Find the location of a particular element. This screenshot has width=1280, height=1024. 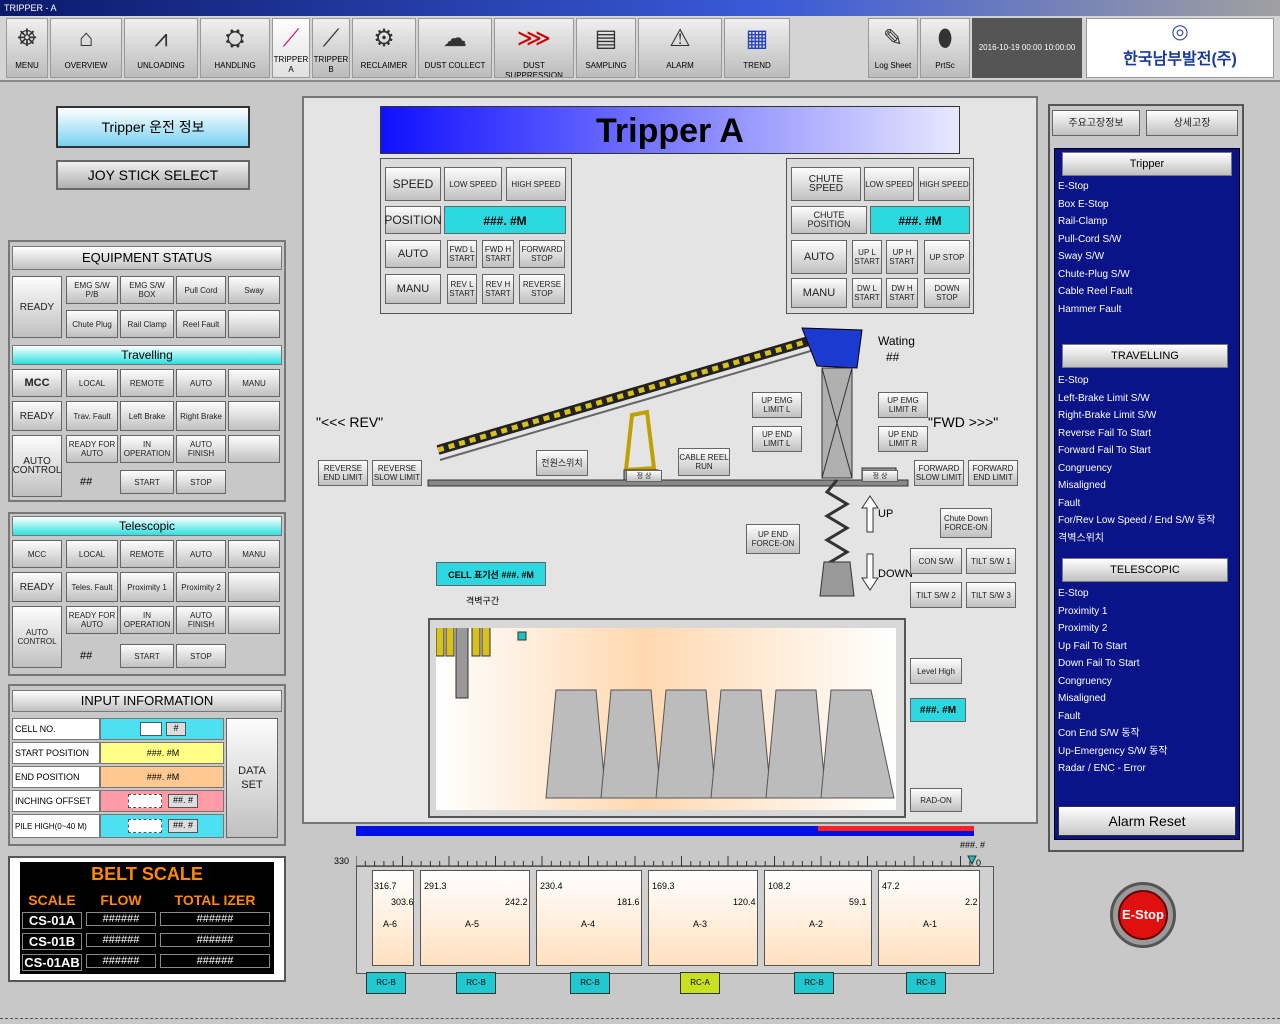

reclaimer-button: ⚙ RECLAIMER is located at coordinates (384, 48).